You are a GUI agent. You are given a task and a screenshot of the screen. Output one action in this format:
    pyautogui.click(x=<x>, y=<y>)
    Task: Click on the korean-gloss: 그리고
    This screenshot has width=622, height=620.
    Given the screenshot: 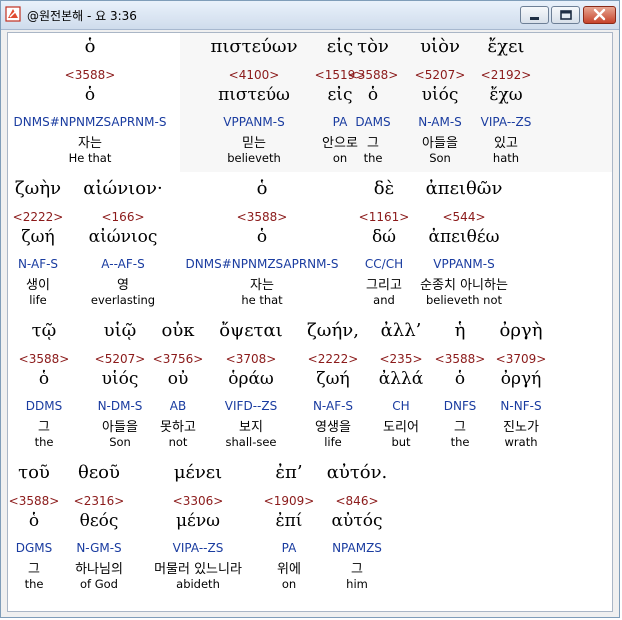 What is the action you would take?
    pyautogui.click(x=384, y=285)
    